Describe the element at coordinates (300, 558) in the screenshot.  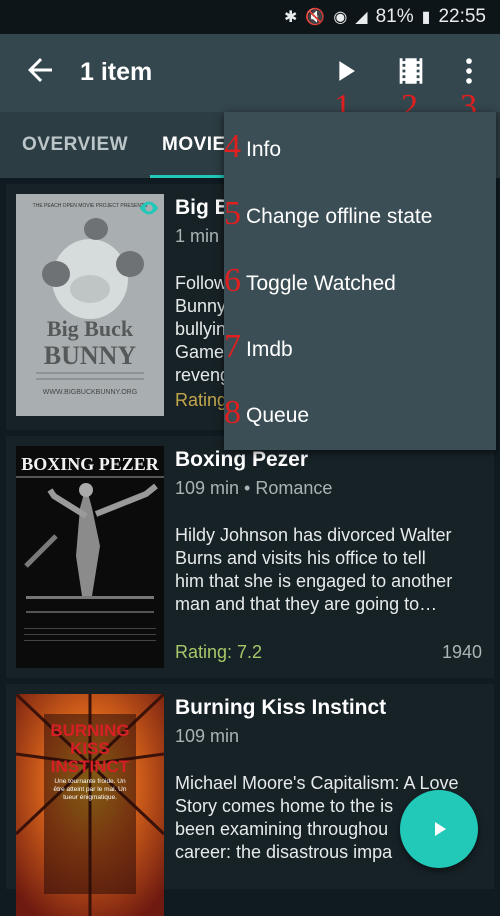
I see `description-line: Burns and visits his office to tell` at that location.